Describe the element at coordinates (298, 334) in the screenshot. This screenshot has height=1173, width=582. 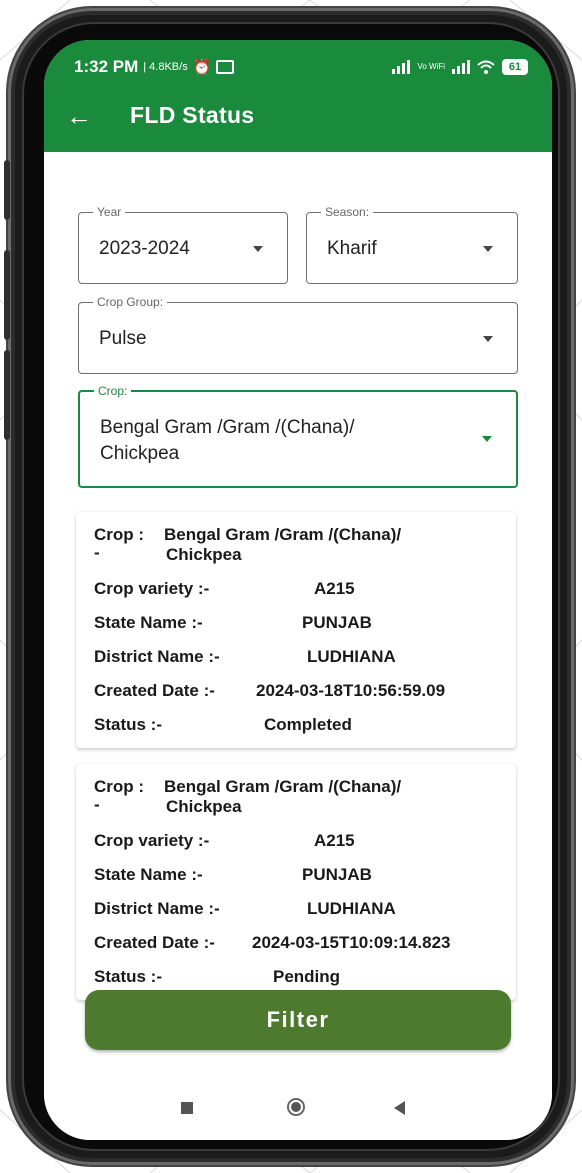
I see `crop-group-dropdown: Crop Group: Pulse` at that location.